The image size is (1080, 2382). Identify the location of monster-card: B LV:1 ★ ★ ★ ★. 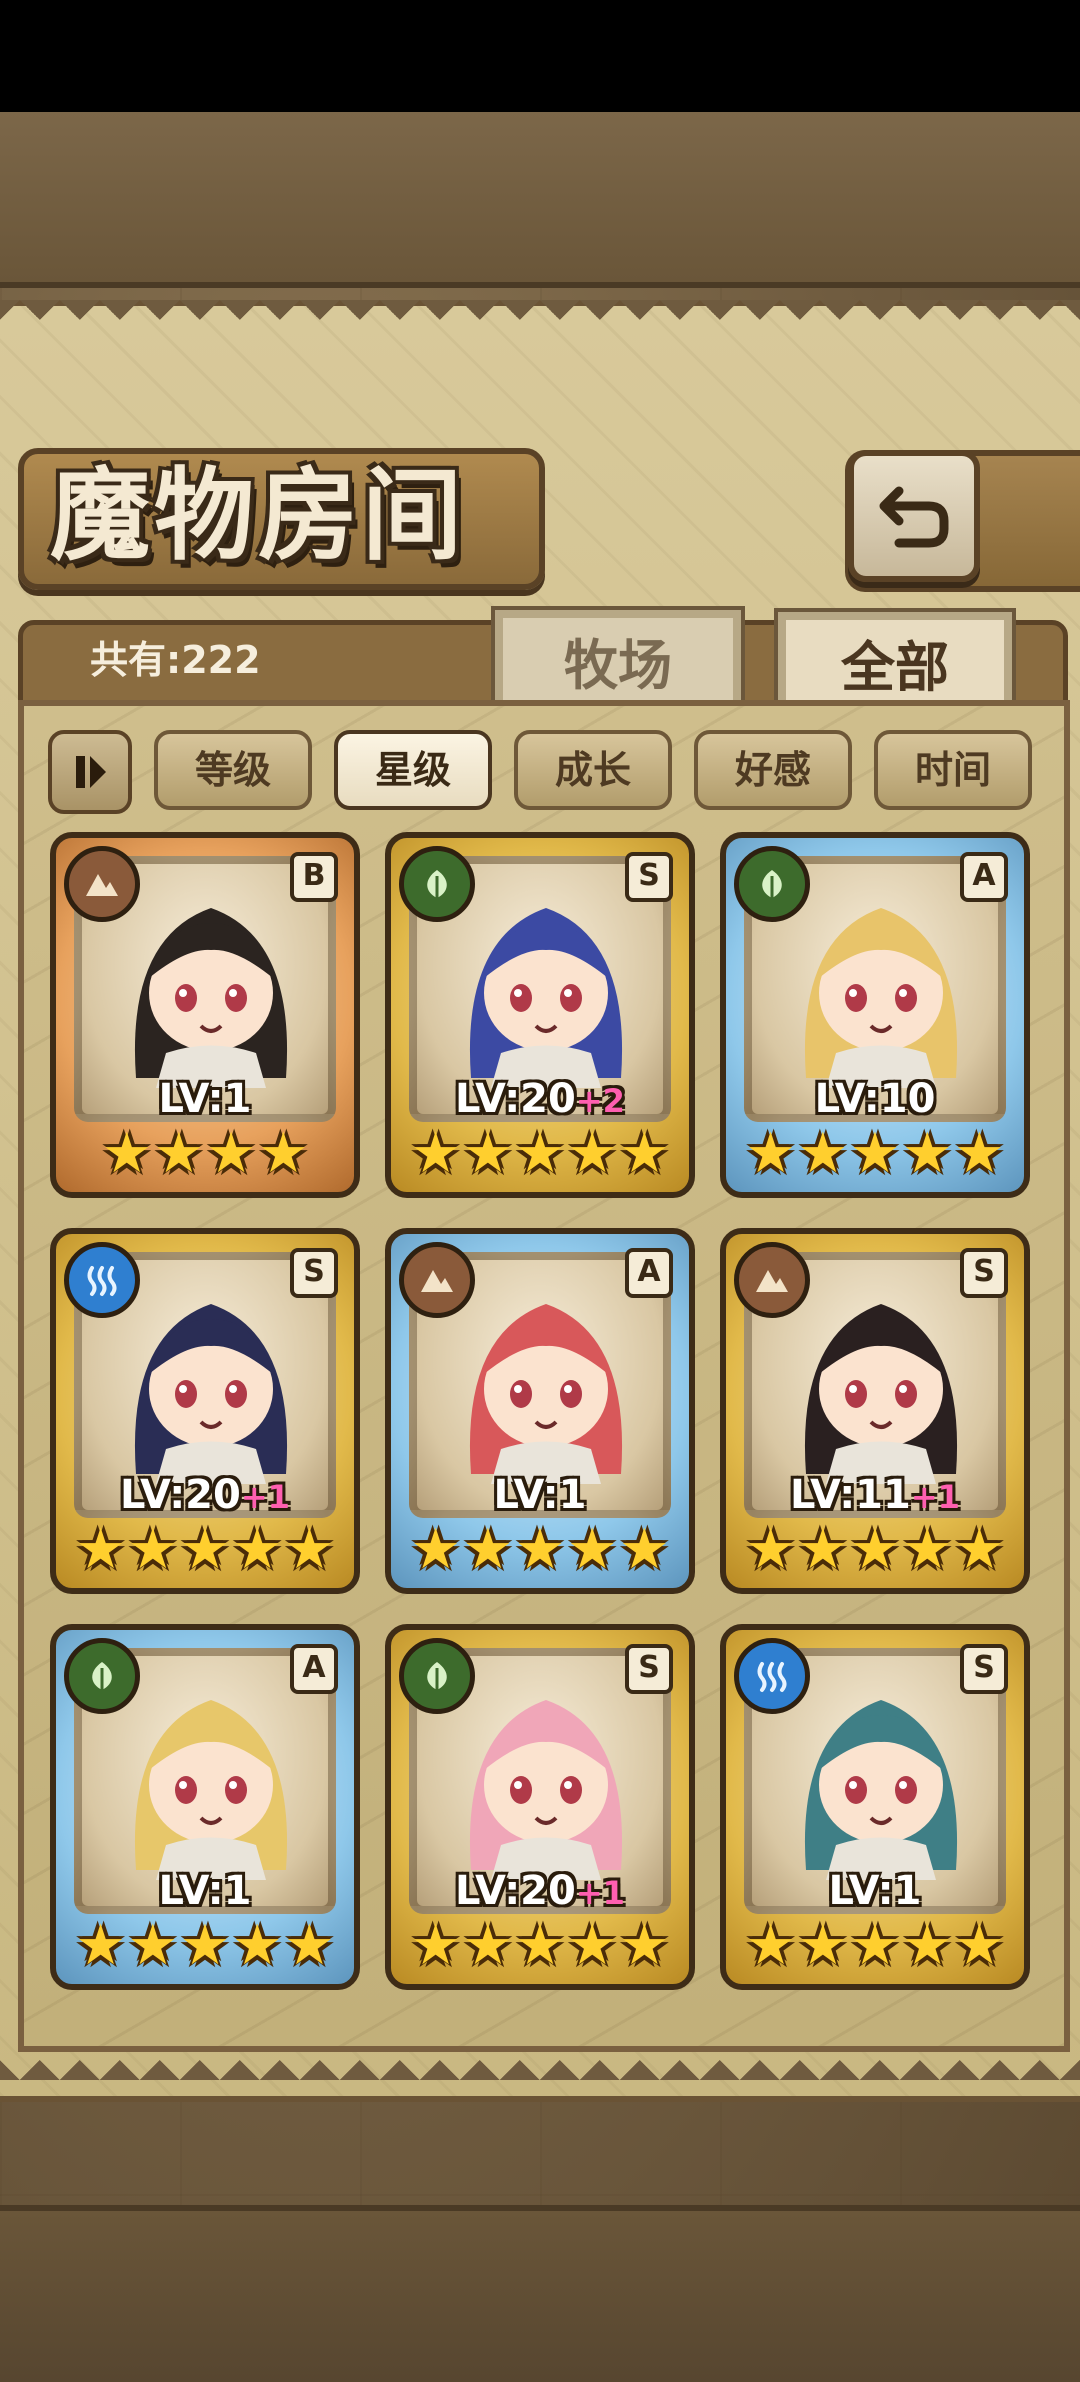
(205, 1015).